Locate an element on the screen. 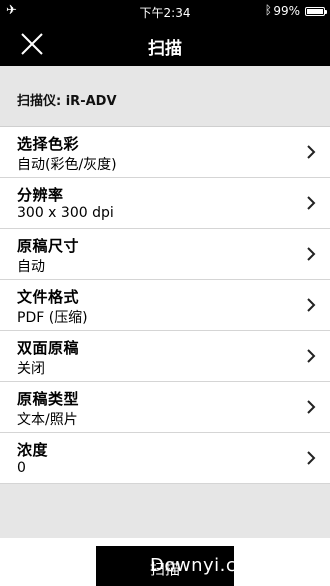 The image size is (330, 586). setting-value: 300 x 300 dpi is located at coordinates (65, 213).